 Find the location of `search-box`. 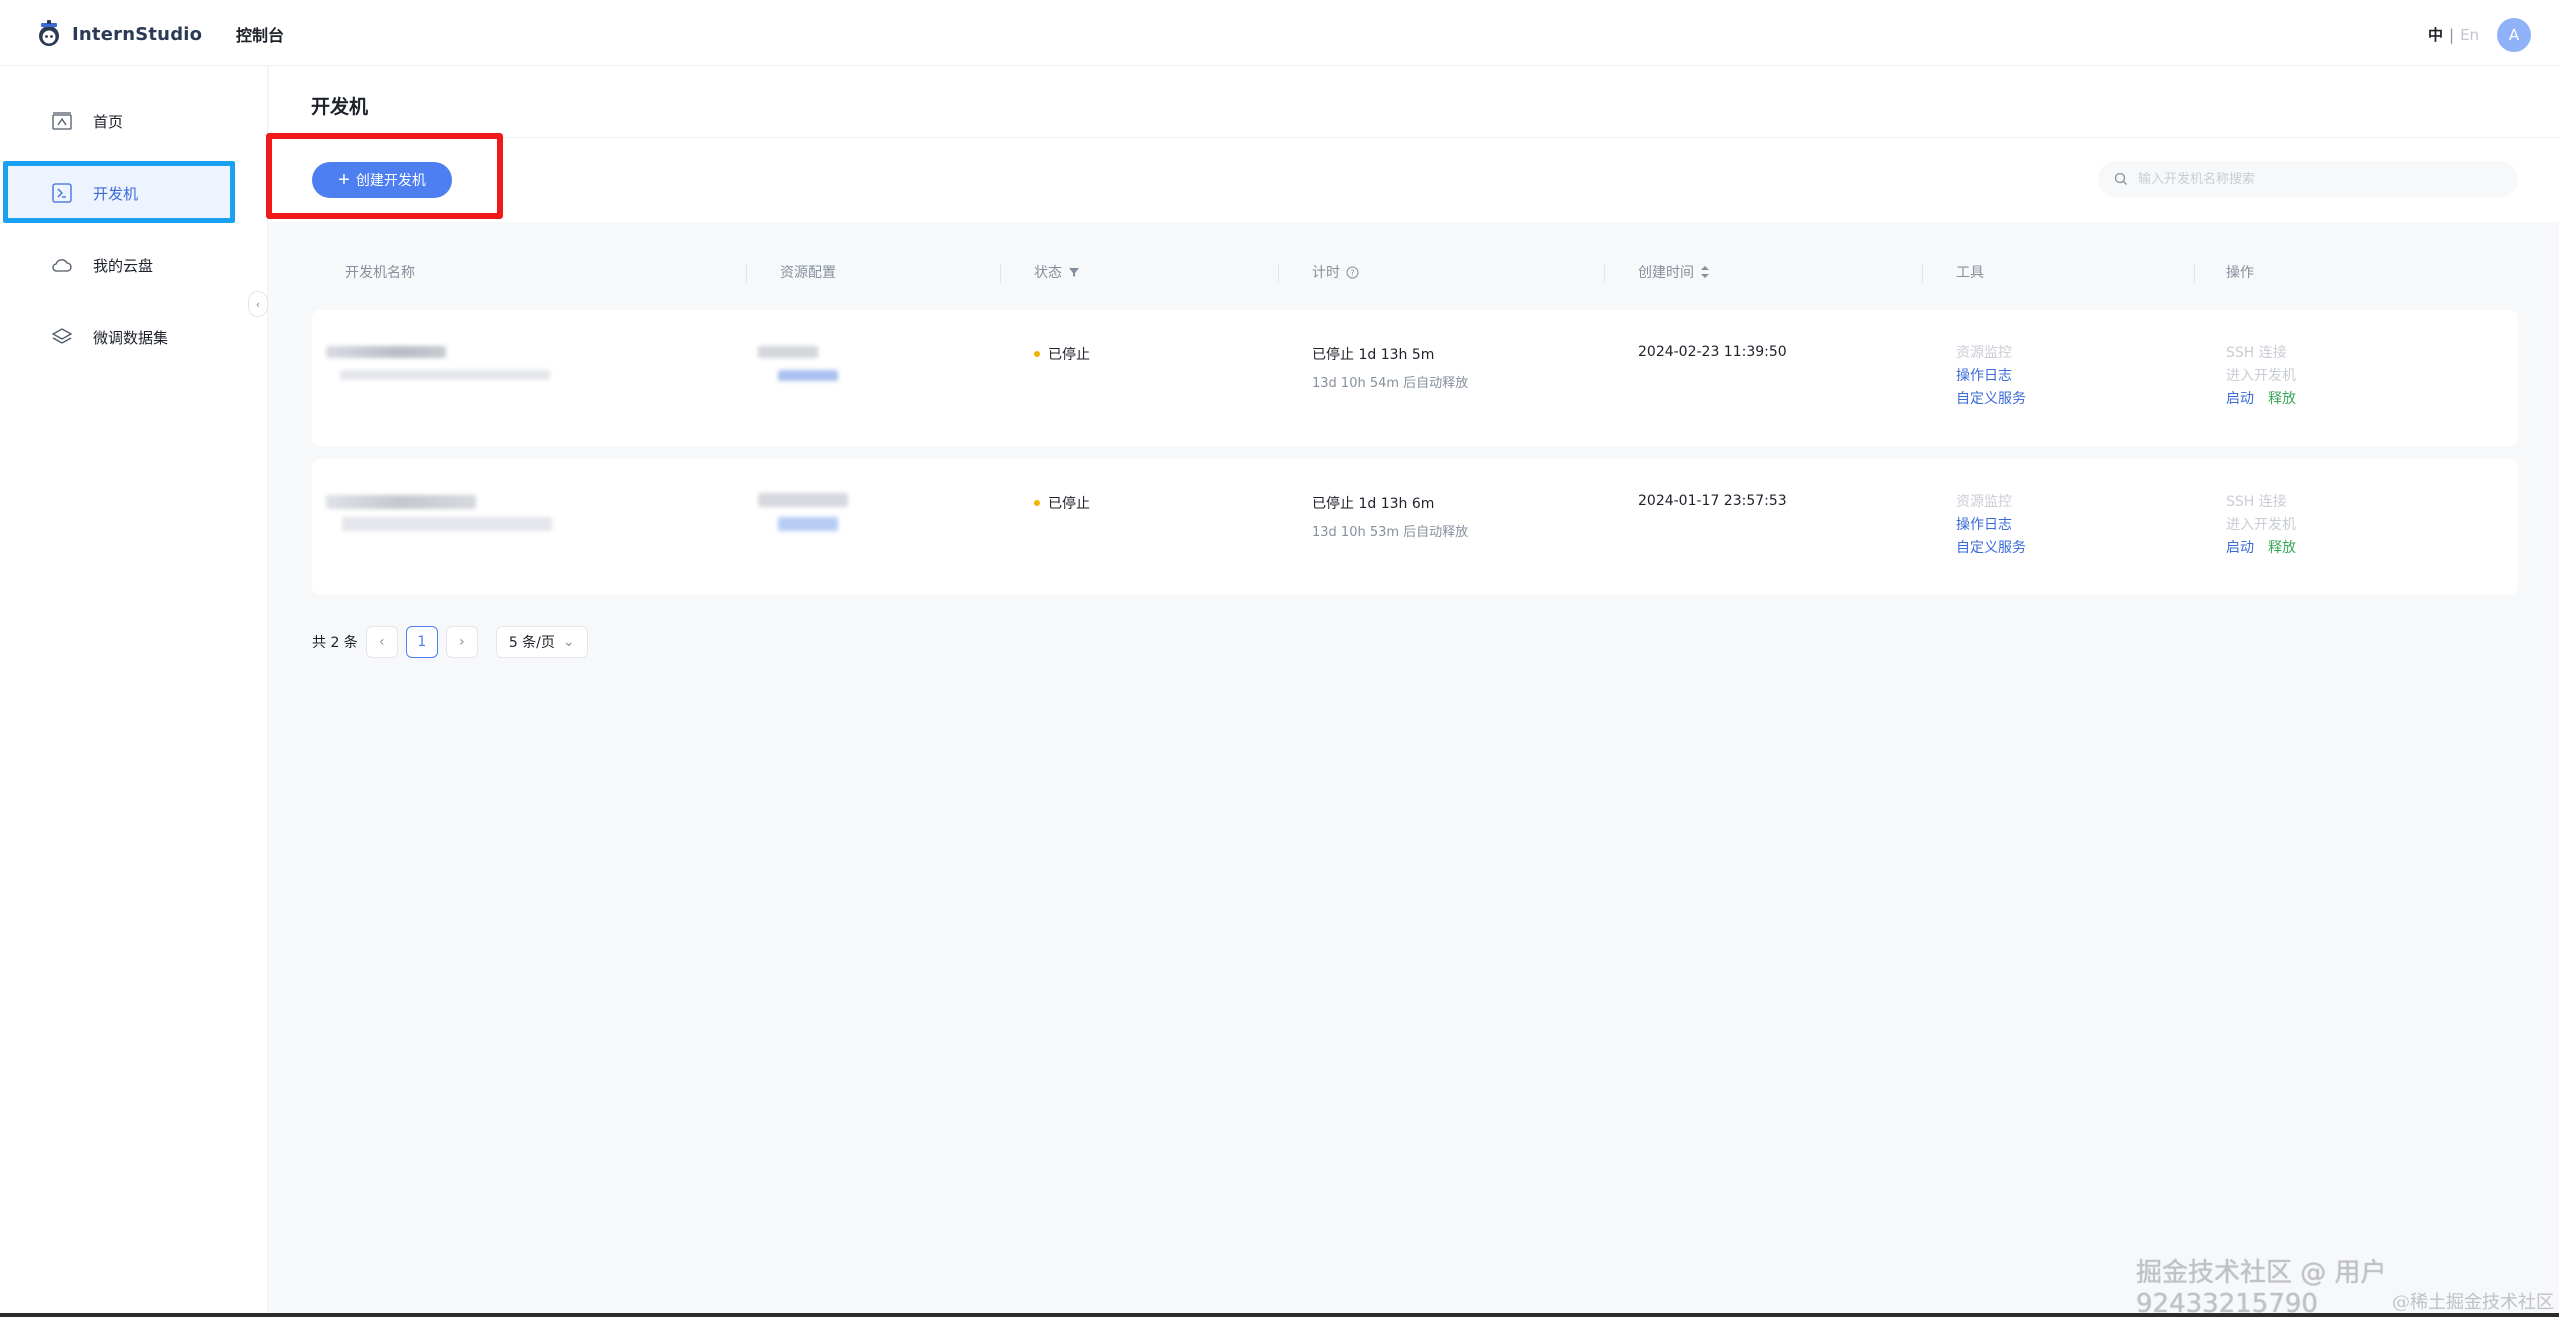

search-box is located at coordinates (2308, 179).